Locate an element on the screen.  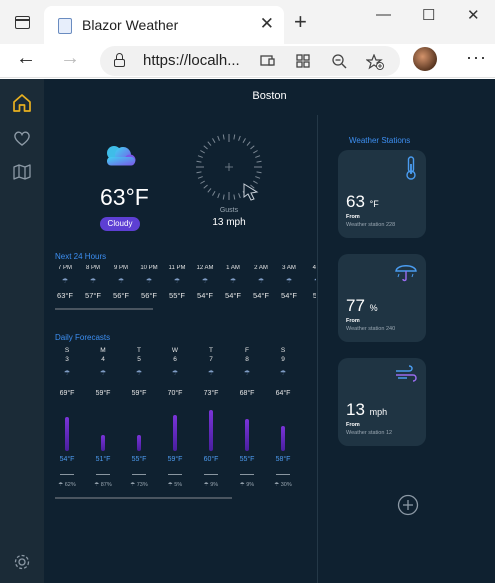
day-low-temperature: 58°F is located at coordinates (283, 459).